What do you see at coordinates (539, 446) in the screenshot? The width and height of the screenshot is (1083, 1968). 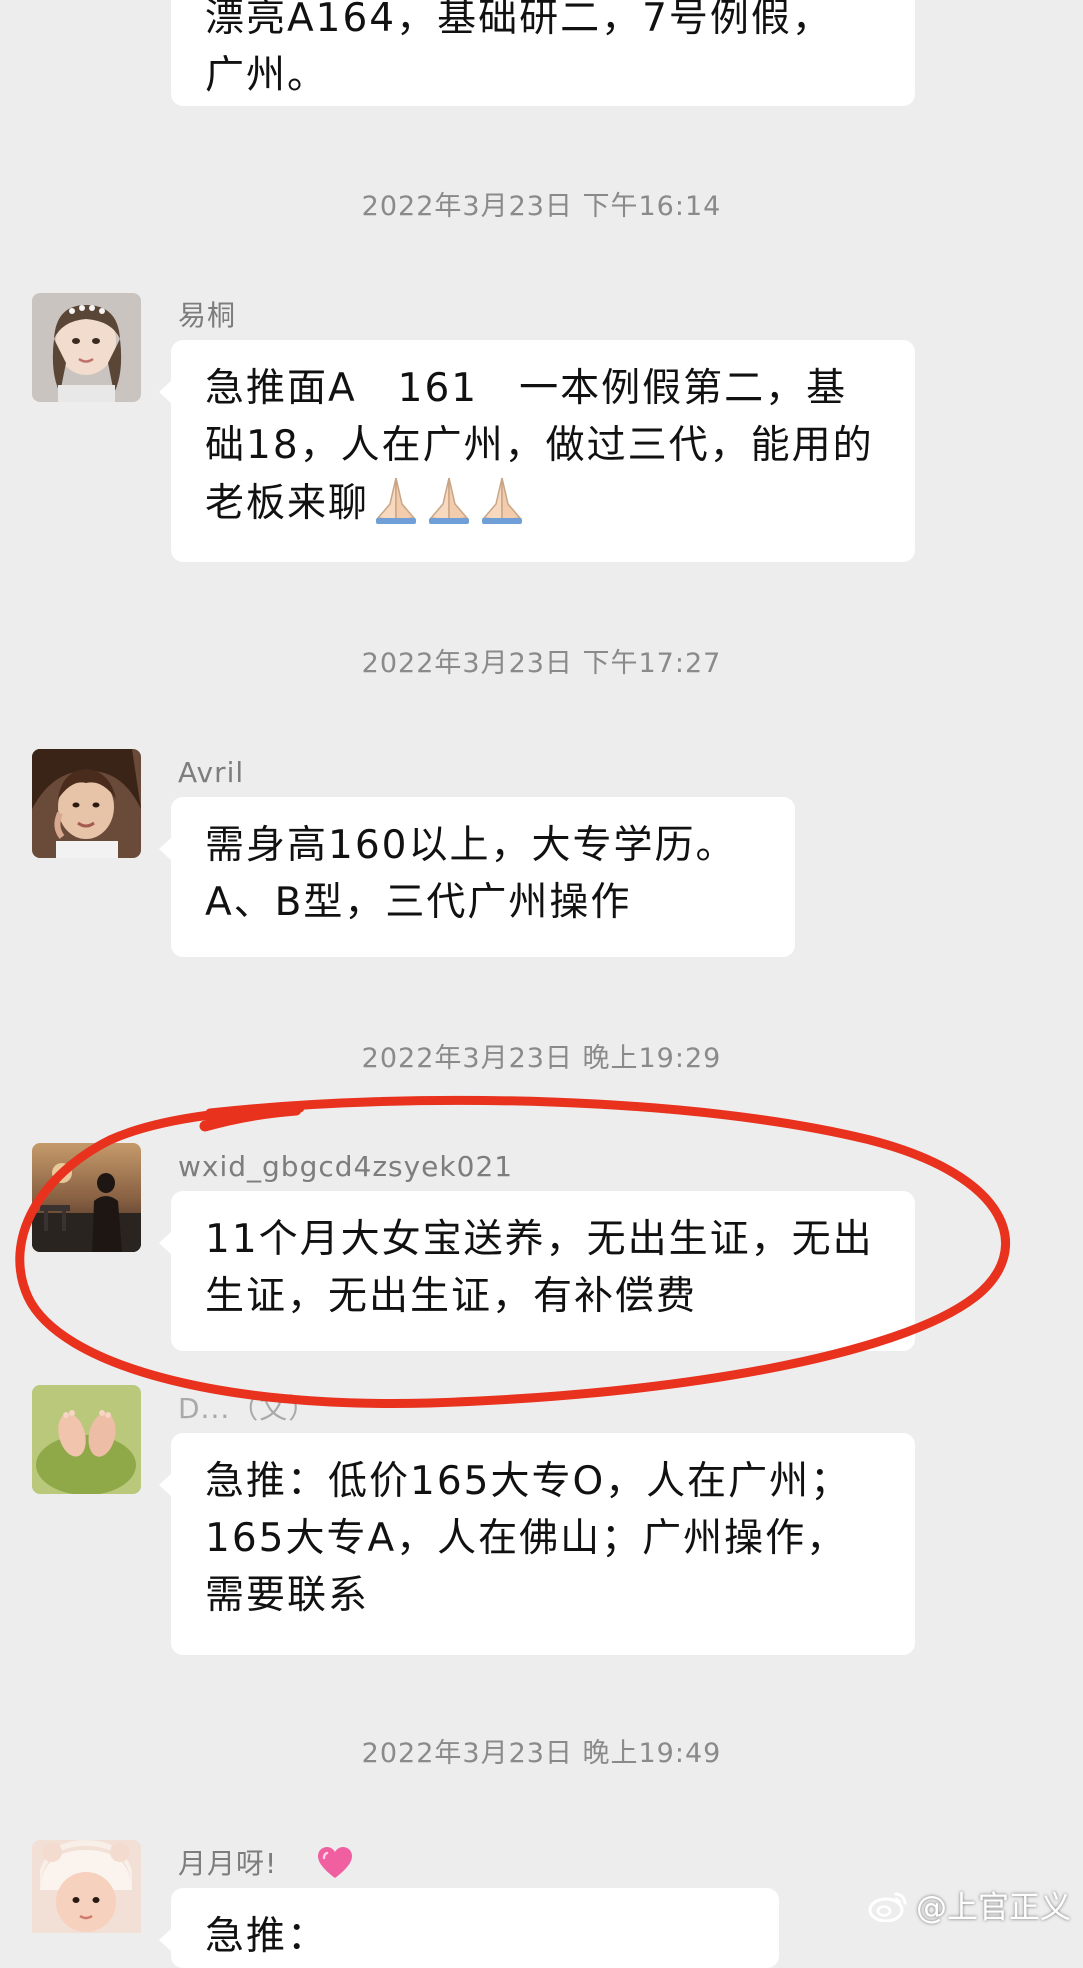 I see `message-text: 急推面A 161 一本例假第二，基础18，人在广州，做过三代，能用的老板来聊` at bounding box center [539, 446].